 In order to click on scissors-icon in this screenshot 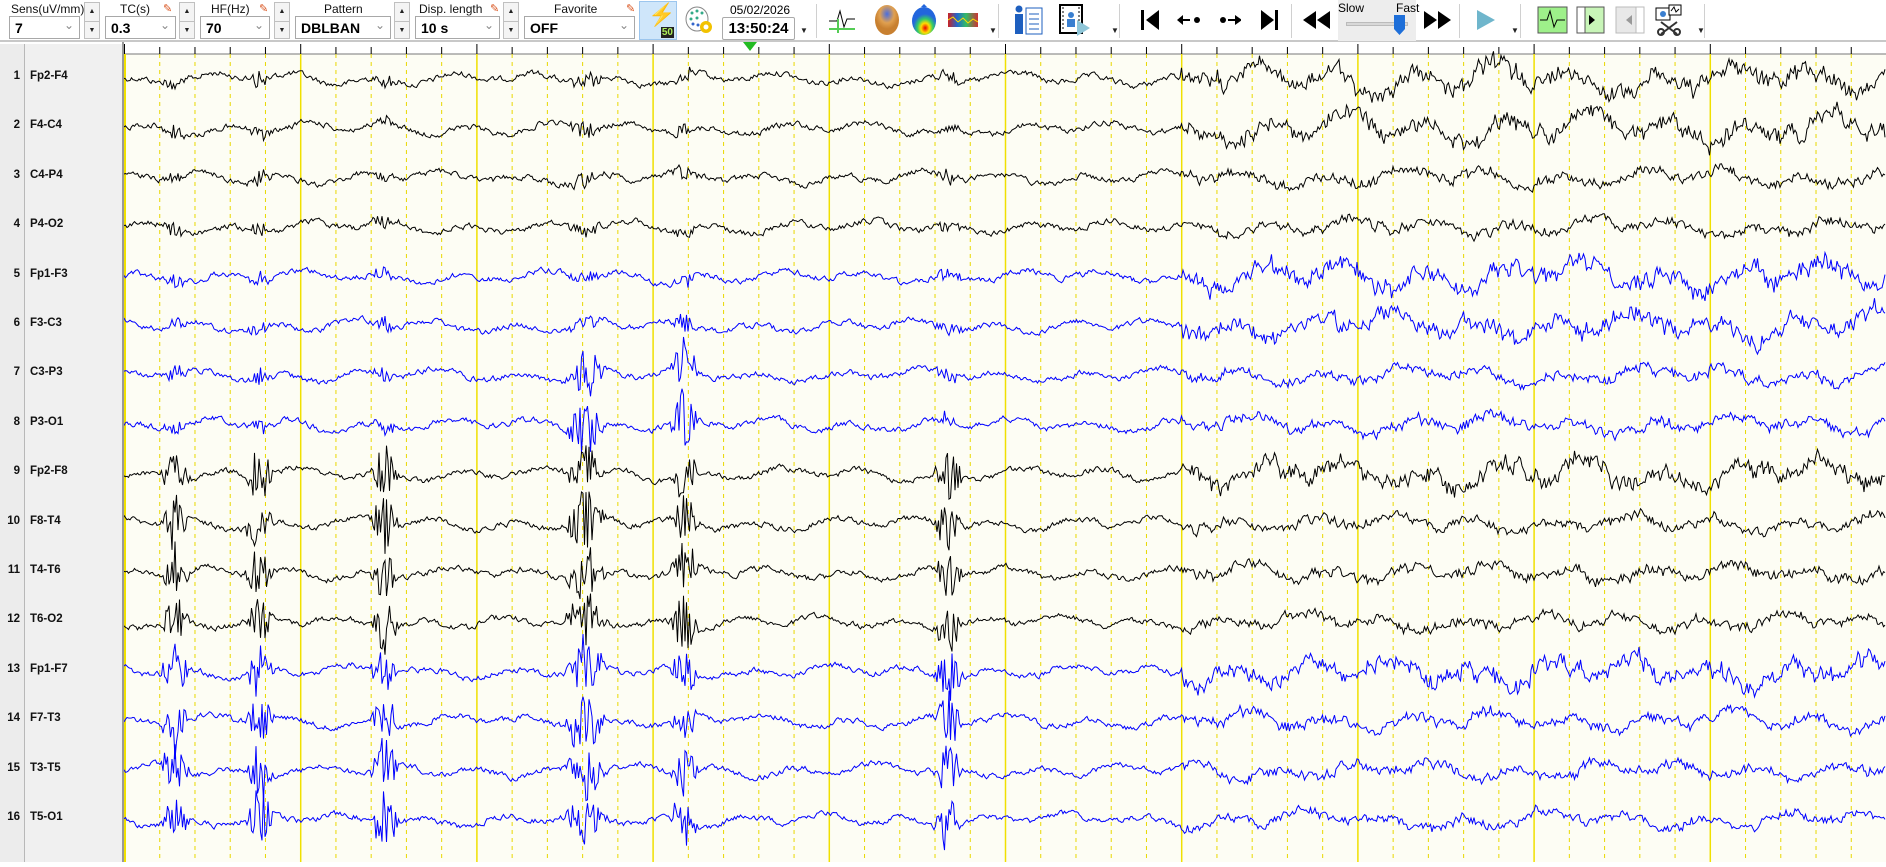, I will do `click(1668, 20)`.